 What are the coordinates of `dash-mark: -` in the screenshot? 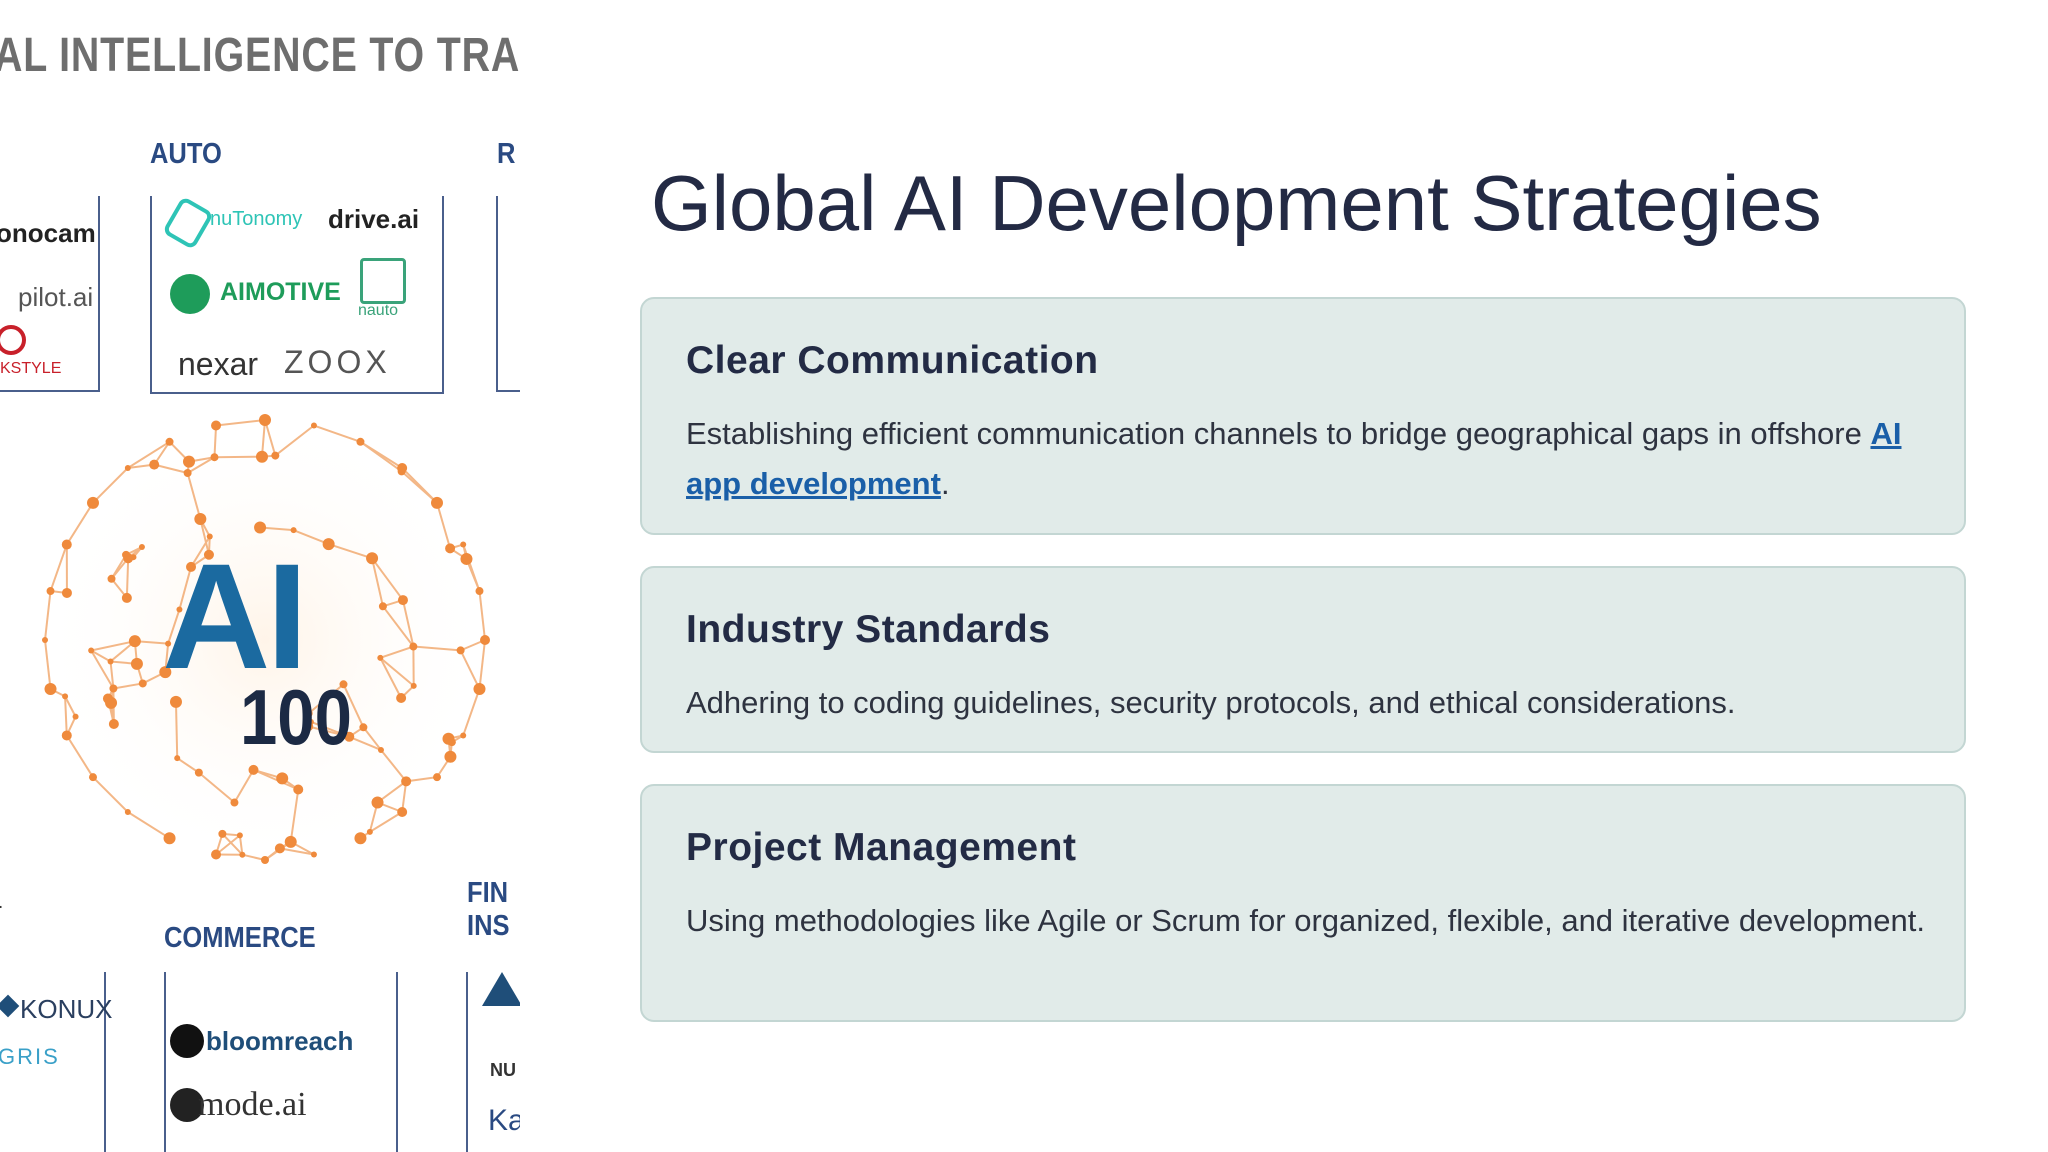 It's located at (1, 905).